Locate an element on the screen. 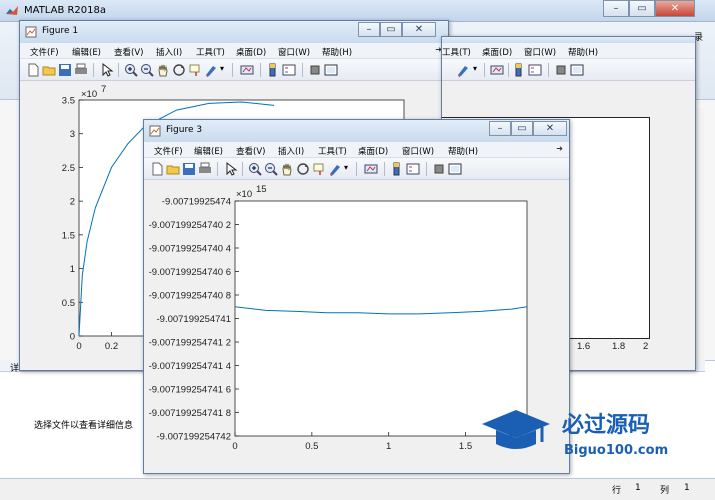 The height and width of the screenshot is (500, 715). figure-3-title: Figure 3 is located at coordinates (184, 130).